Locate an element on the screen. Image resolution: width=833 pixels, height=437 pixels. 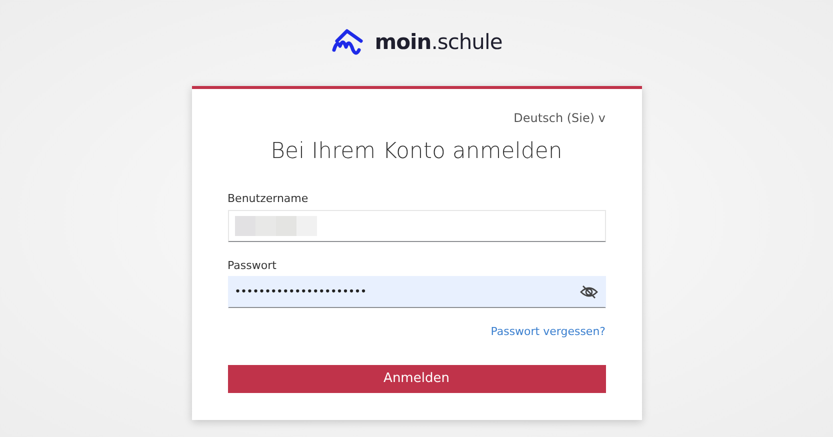
field-label: Benutzername is located at coordinates (269, 199).